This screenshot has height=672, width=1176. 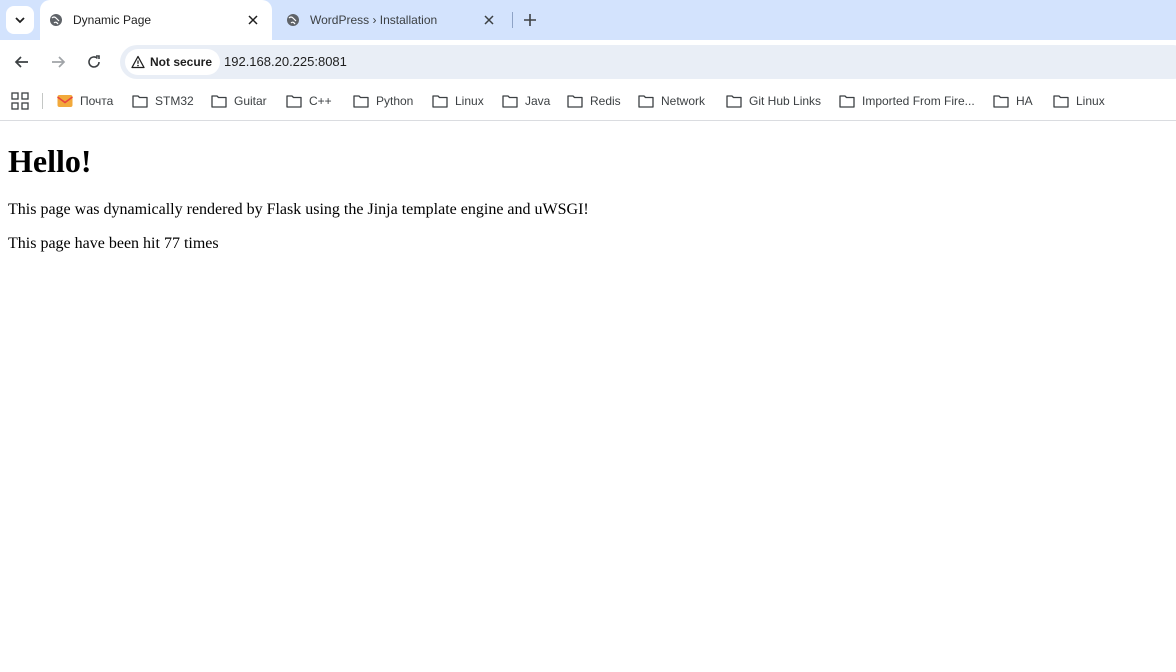 I want to click on security-label: Not secure, so click(x=181, y=62).